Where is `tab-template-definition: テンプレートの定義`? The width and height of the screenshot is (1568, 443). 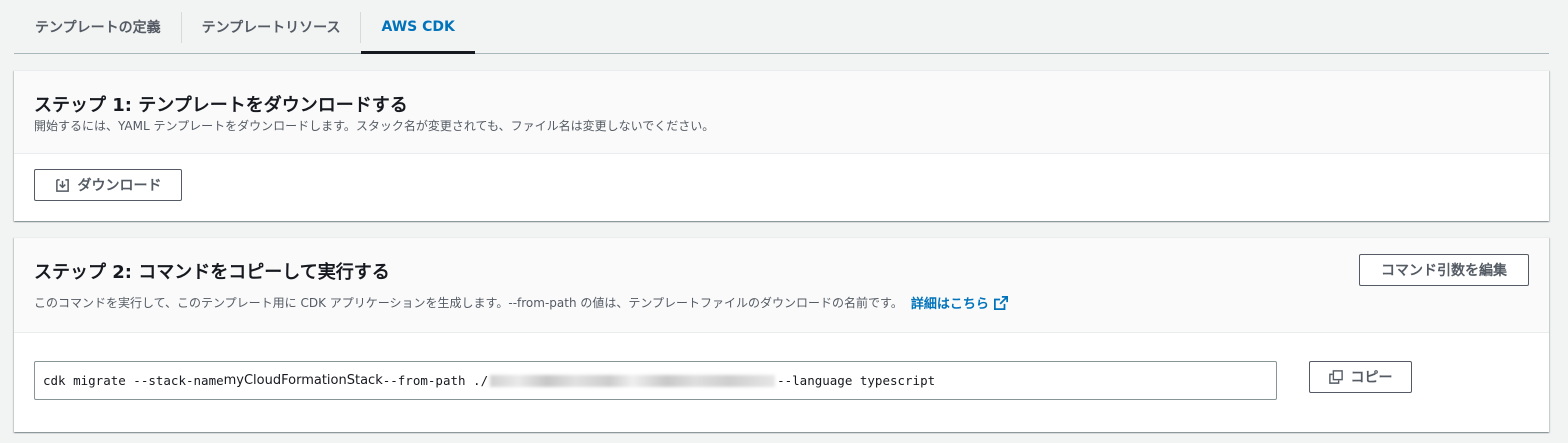
tab-template-definition: テンプレートの定義 is located at coordinates (97, 26).